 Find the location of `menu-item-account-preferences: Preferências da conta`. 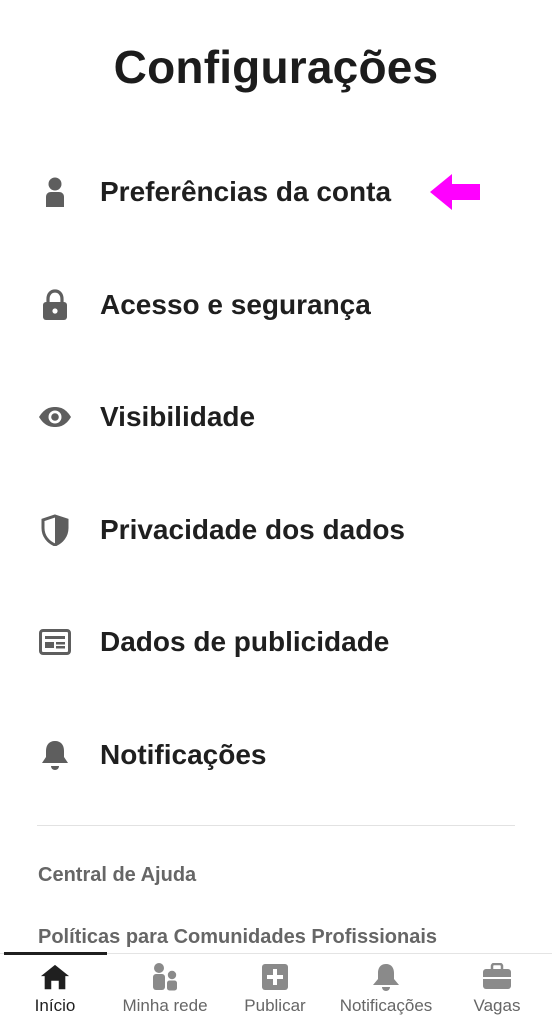

menu-item-account-preferences: Preferências da conta is located at coordinates (276, 192).